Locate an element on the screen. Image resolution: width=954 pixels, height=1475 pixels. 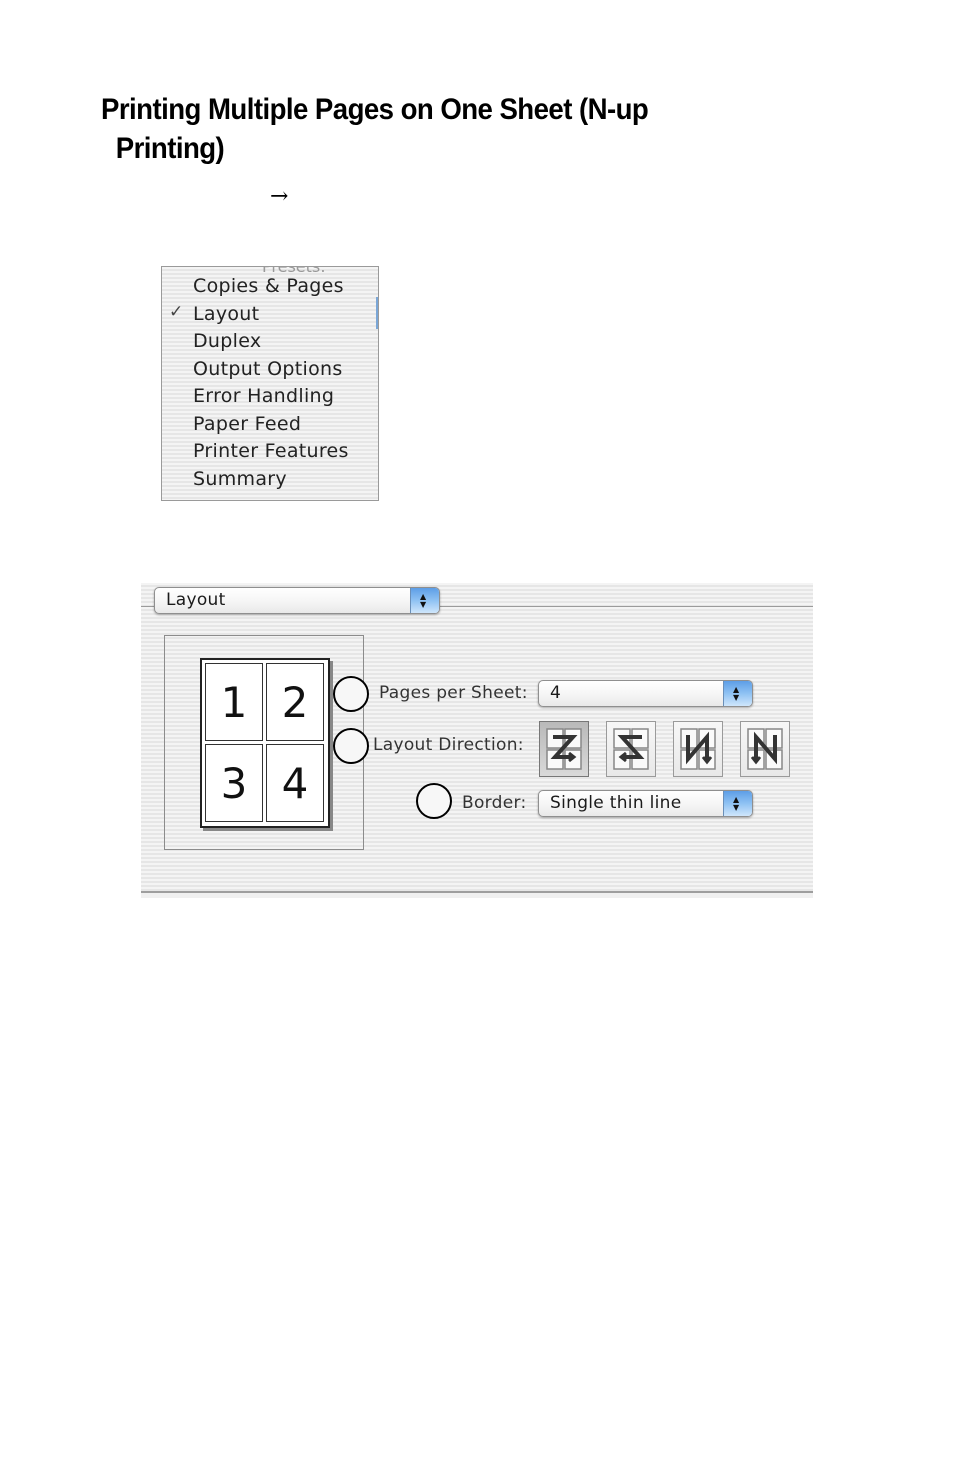
panel-select-dropdown: Layout ▲ ▼ is located at coordinates (297, 600).